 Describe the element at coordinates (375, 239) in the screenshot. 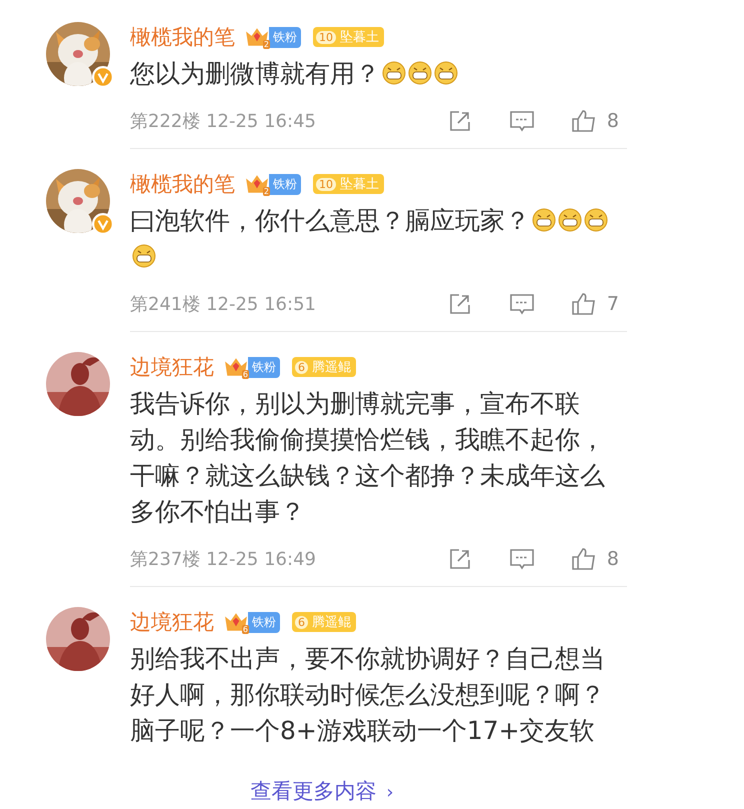

I see `comment-text: 曰泡软件，你什么意思？膈应玩家？` at that location.